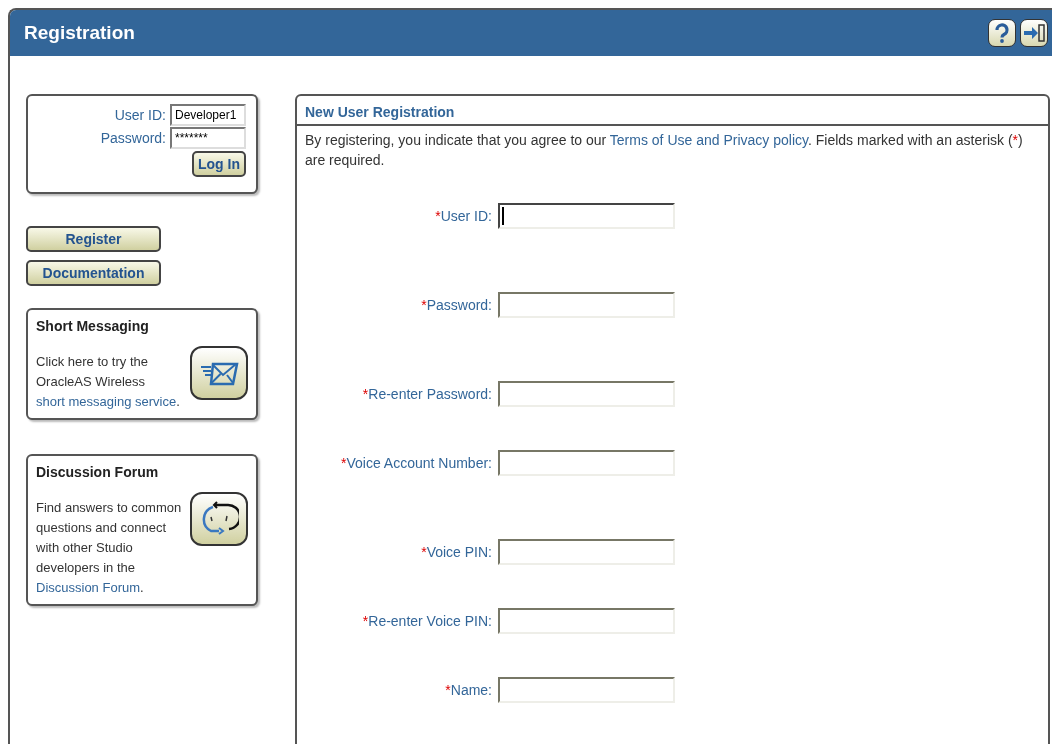 This screenshot has height=744, width=1052. What do you see at coordinates (208, 115) in the screenshot?
I see `user-id-field: Developer1` at bounding box center [208, 115].